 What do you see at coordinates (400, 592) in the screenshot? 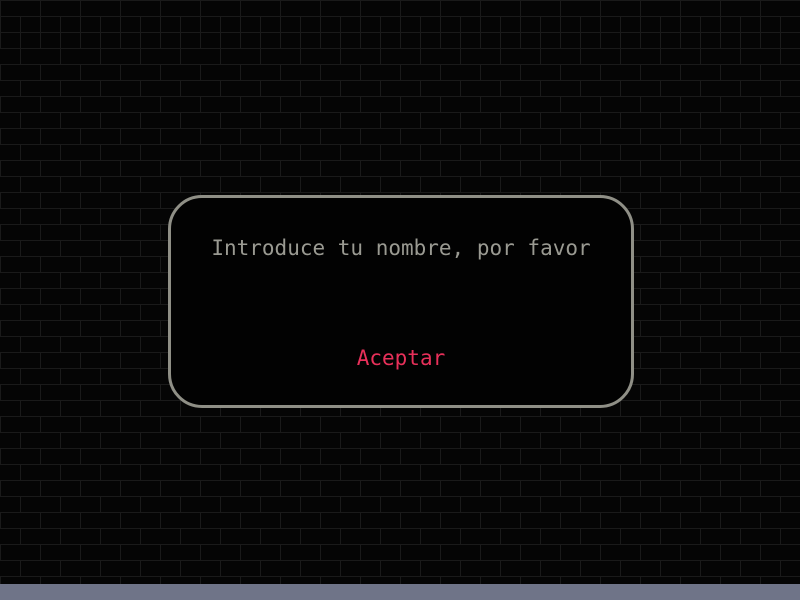
I see `bottom-bar` at bounding box center [400, 592].